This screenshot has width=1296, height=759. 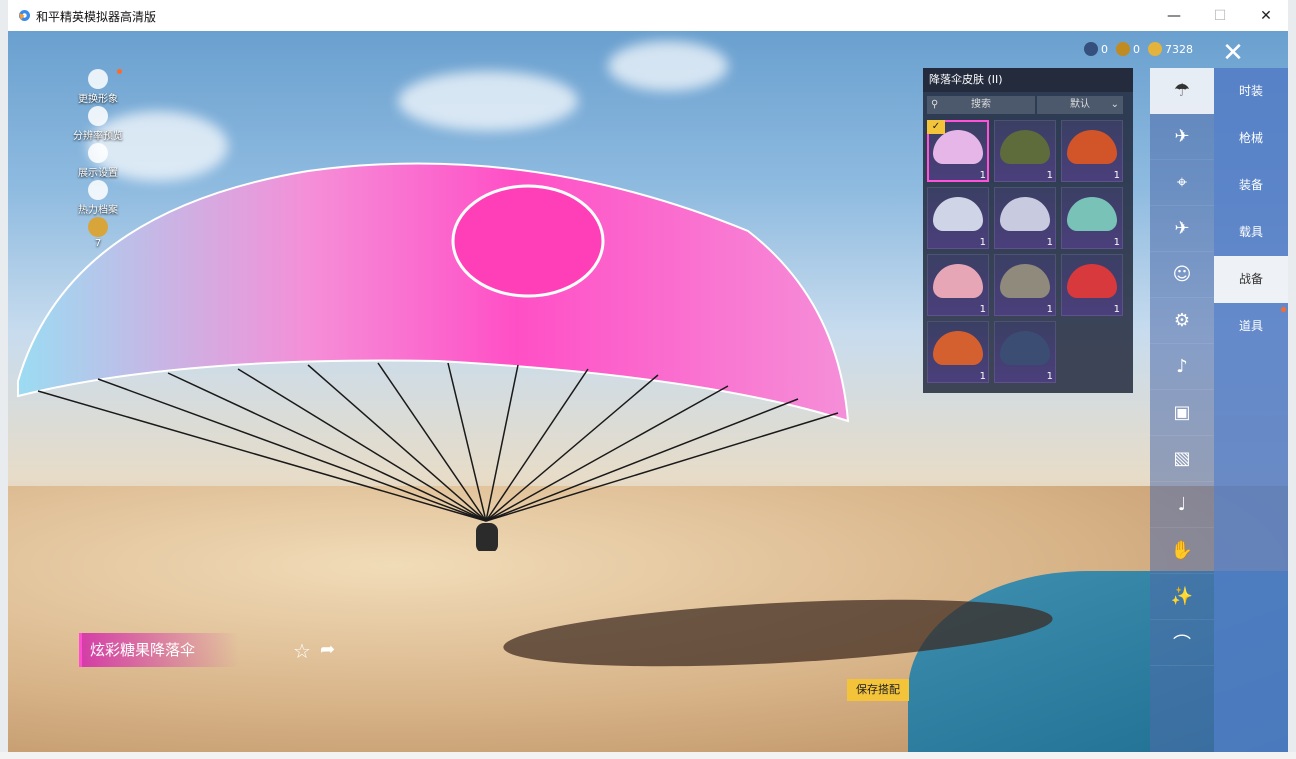 What do you see at coordinates (1182, 367) in the screenshot?
I see `speaker-icon: ♪` at bounding box center [1182, 367].